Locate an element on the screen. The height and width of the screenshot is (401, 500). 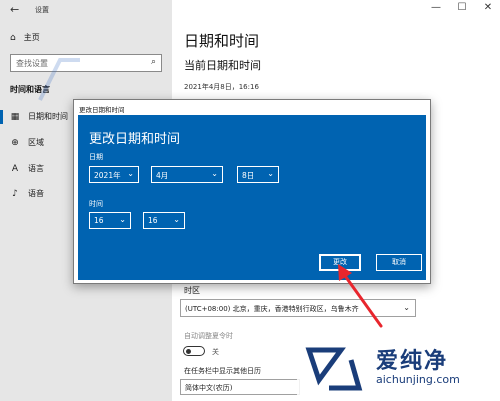
change-button: 更改 is located at coordinates (340, 262).